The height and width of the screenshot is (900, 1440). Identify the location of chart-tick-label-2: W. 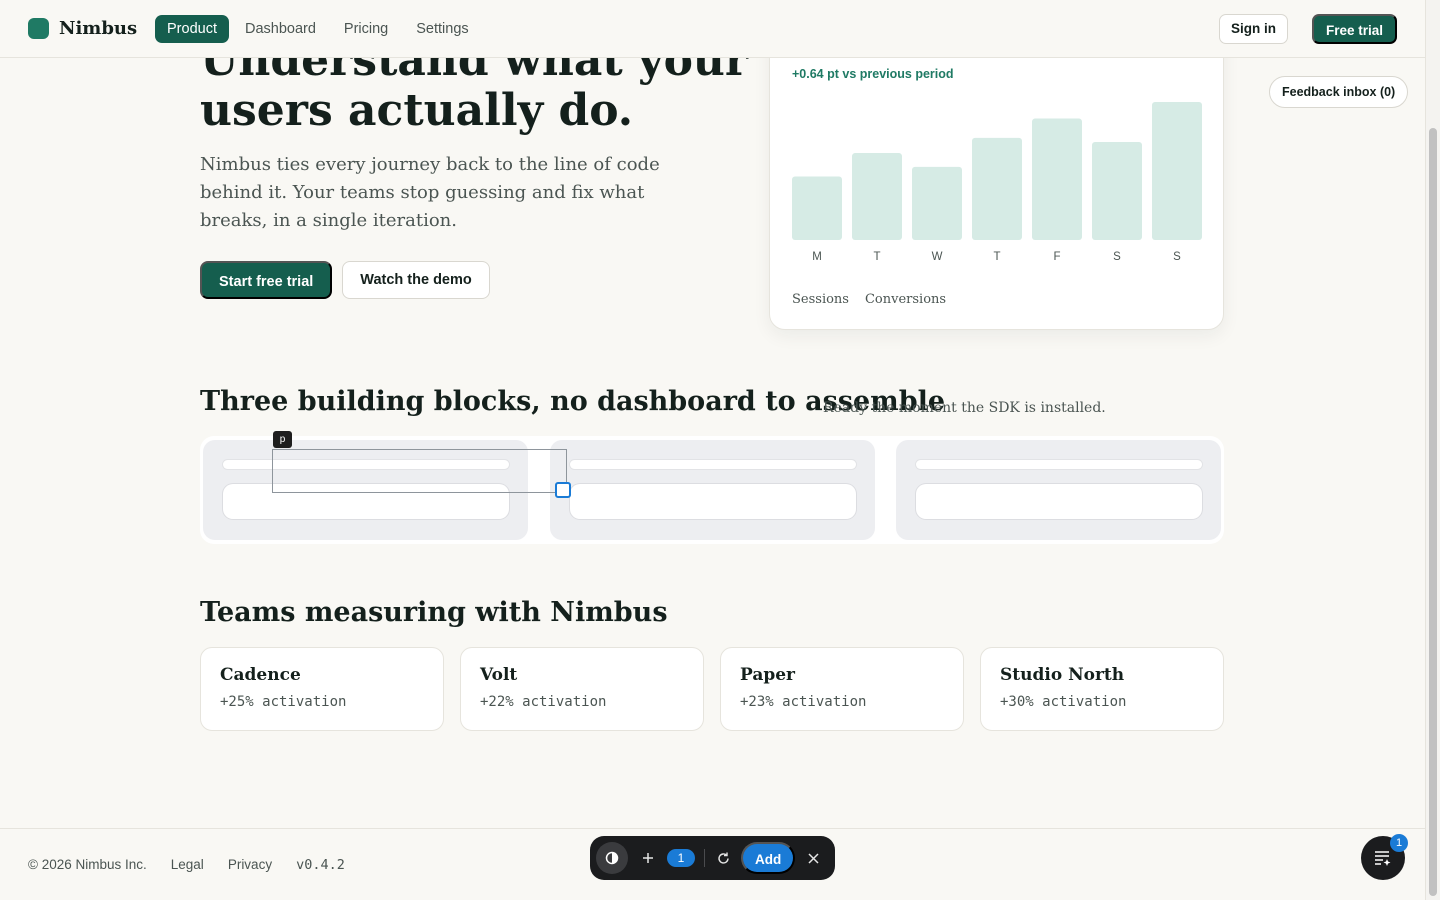
(937, 257).